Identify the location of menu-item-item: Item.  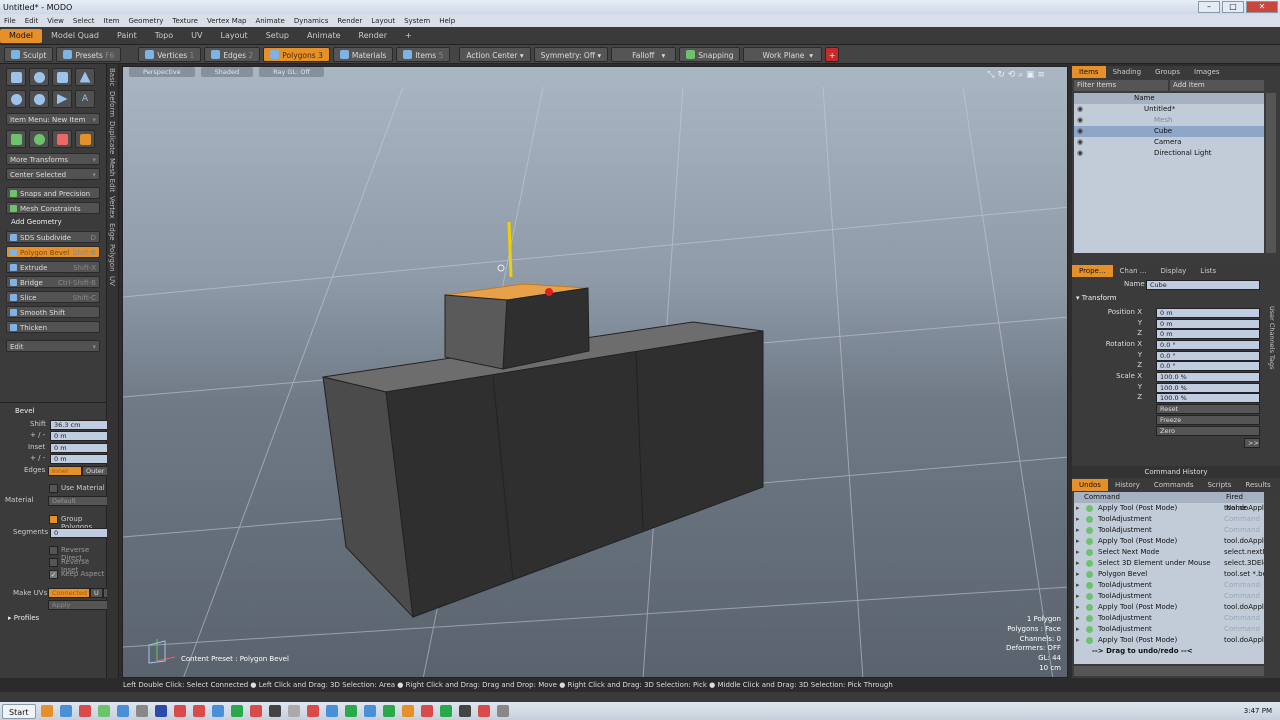
(112, 21).